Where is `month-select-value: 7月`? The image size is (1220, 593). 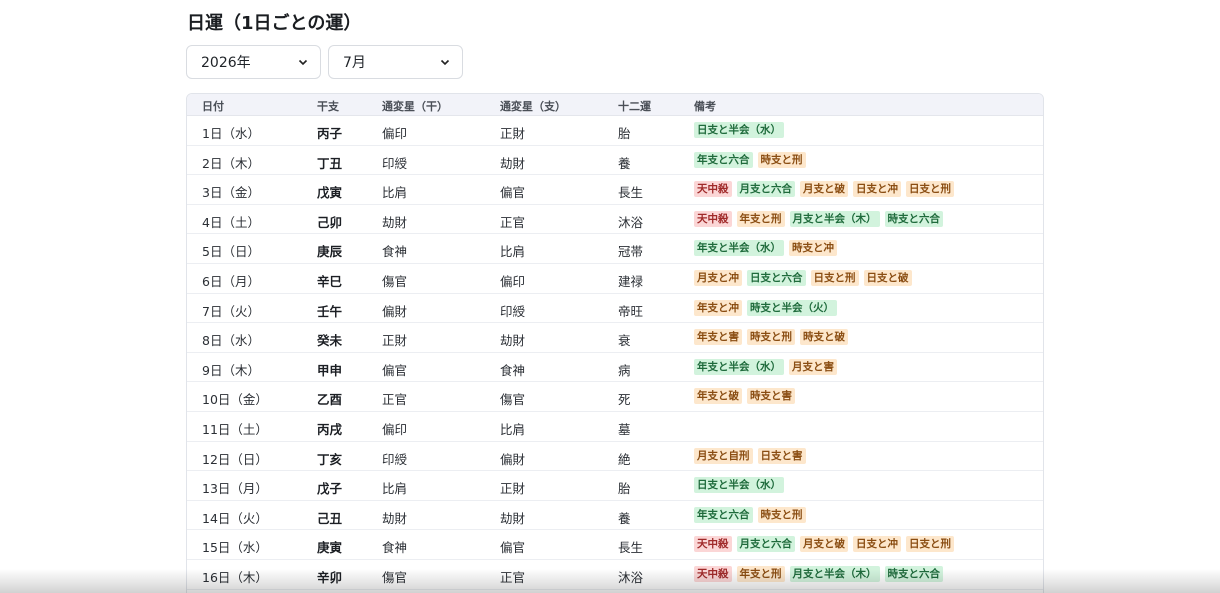
month-select-value: 7月 is located at coordinates (354, 63).